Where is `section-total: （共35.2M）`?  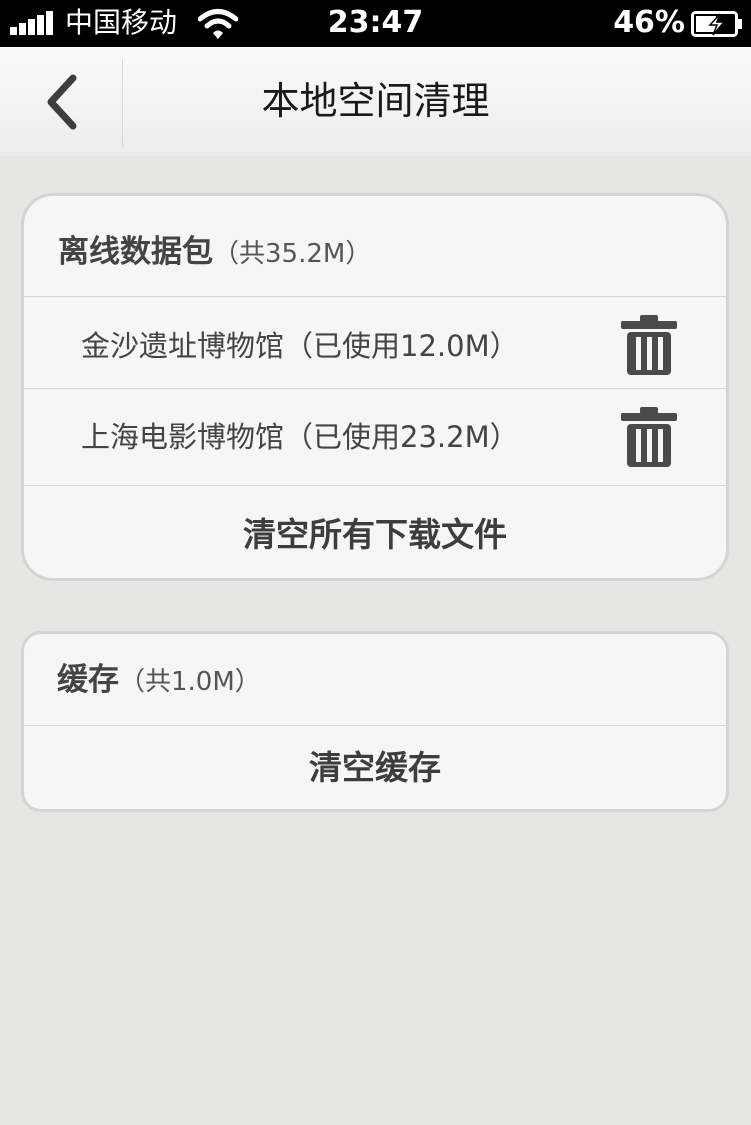
section-total: （共35.2M） is located at coordinates (292, 254).